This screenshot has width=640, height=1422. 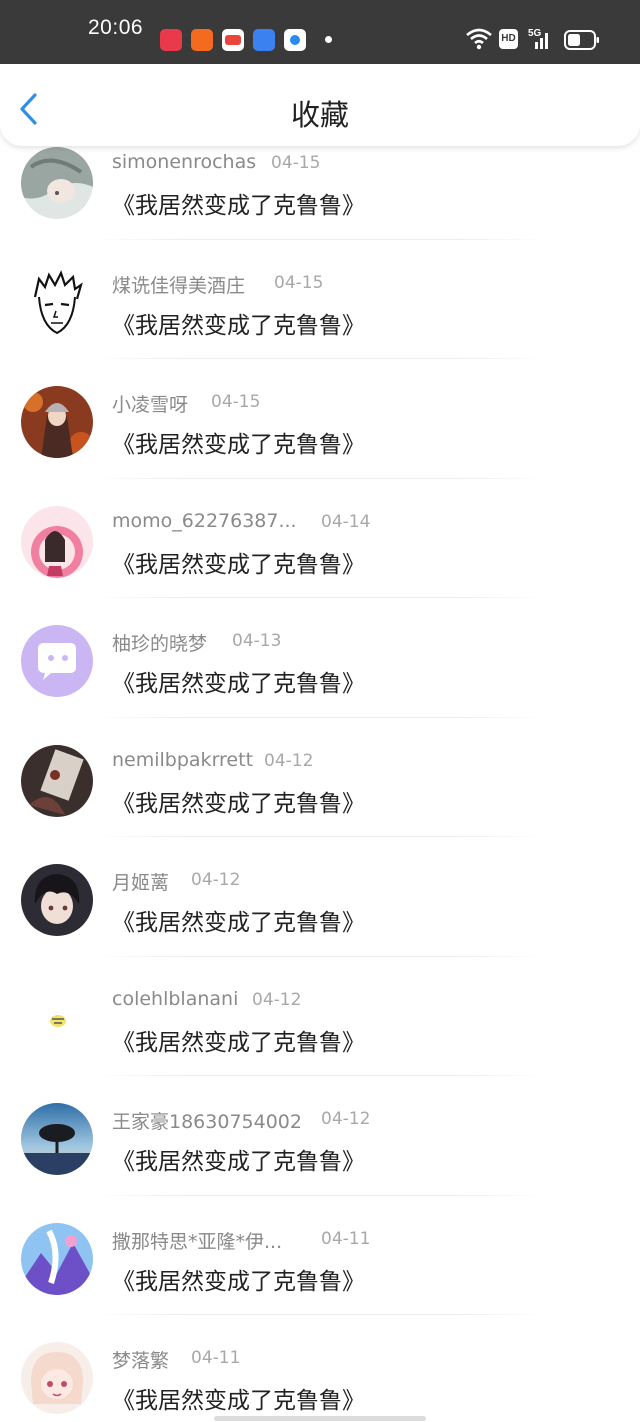 What do you see at coordinates (57, 1378) in the screenshot?
I see `avatar-chibi-girl` at bounding box center [57, 1378].